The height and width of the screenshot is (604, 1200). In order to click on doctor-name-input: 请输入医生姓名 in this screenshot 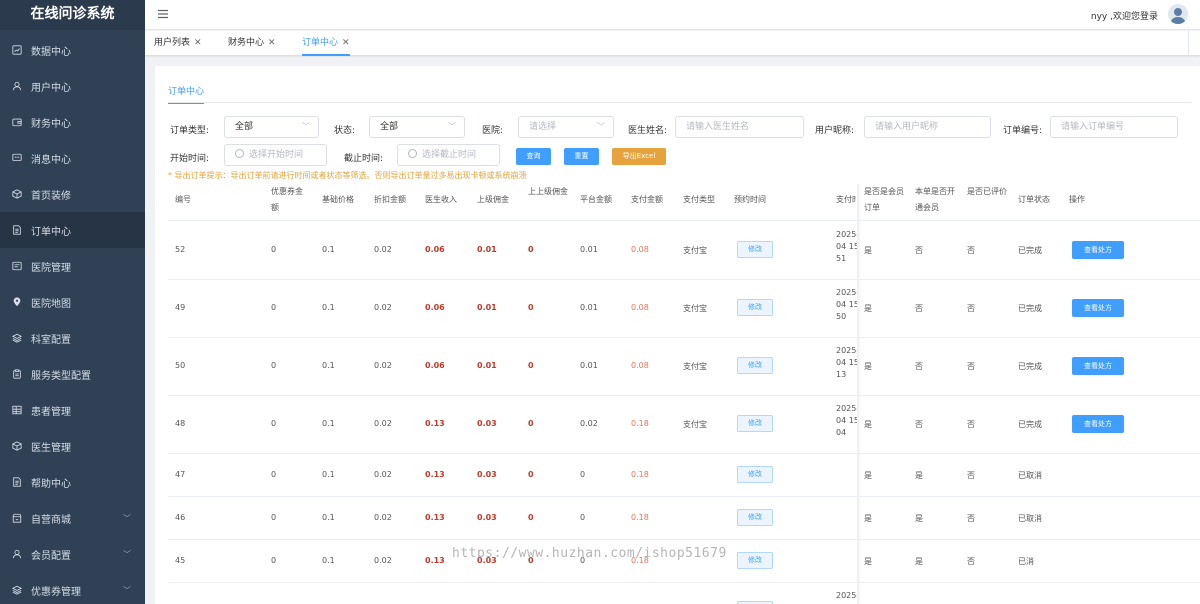, I will do `click(739, 127)`.